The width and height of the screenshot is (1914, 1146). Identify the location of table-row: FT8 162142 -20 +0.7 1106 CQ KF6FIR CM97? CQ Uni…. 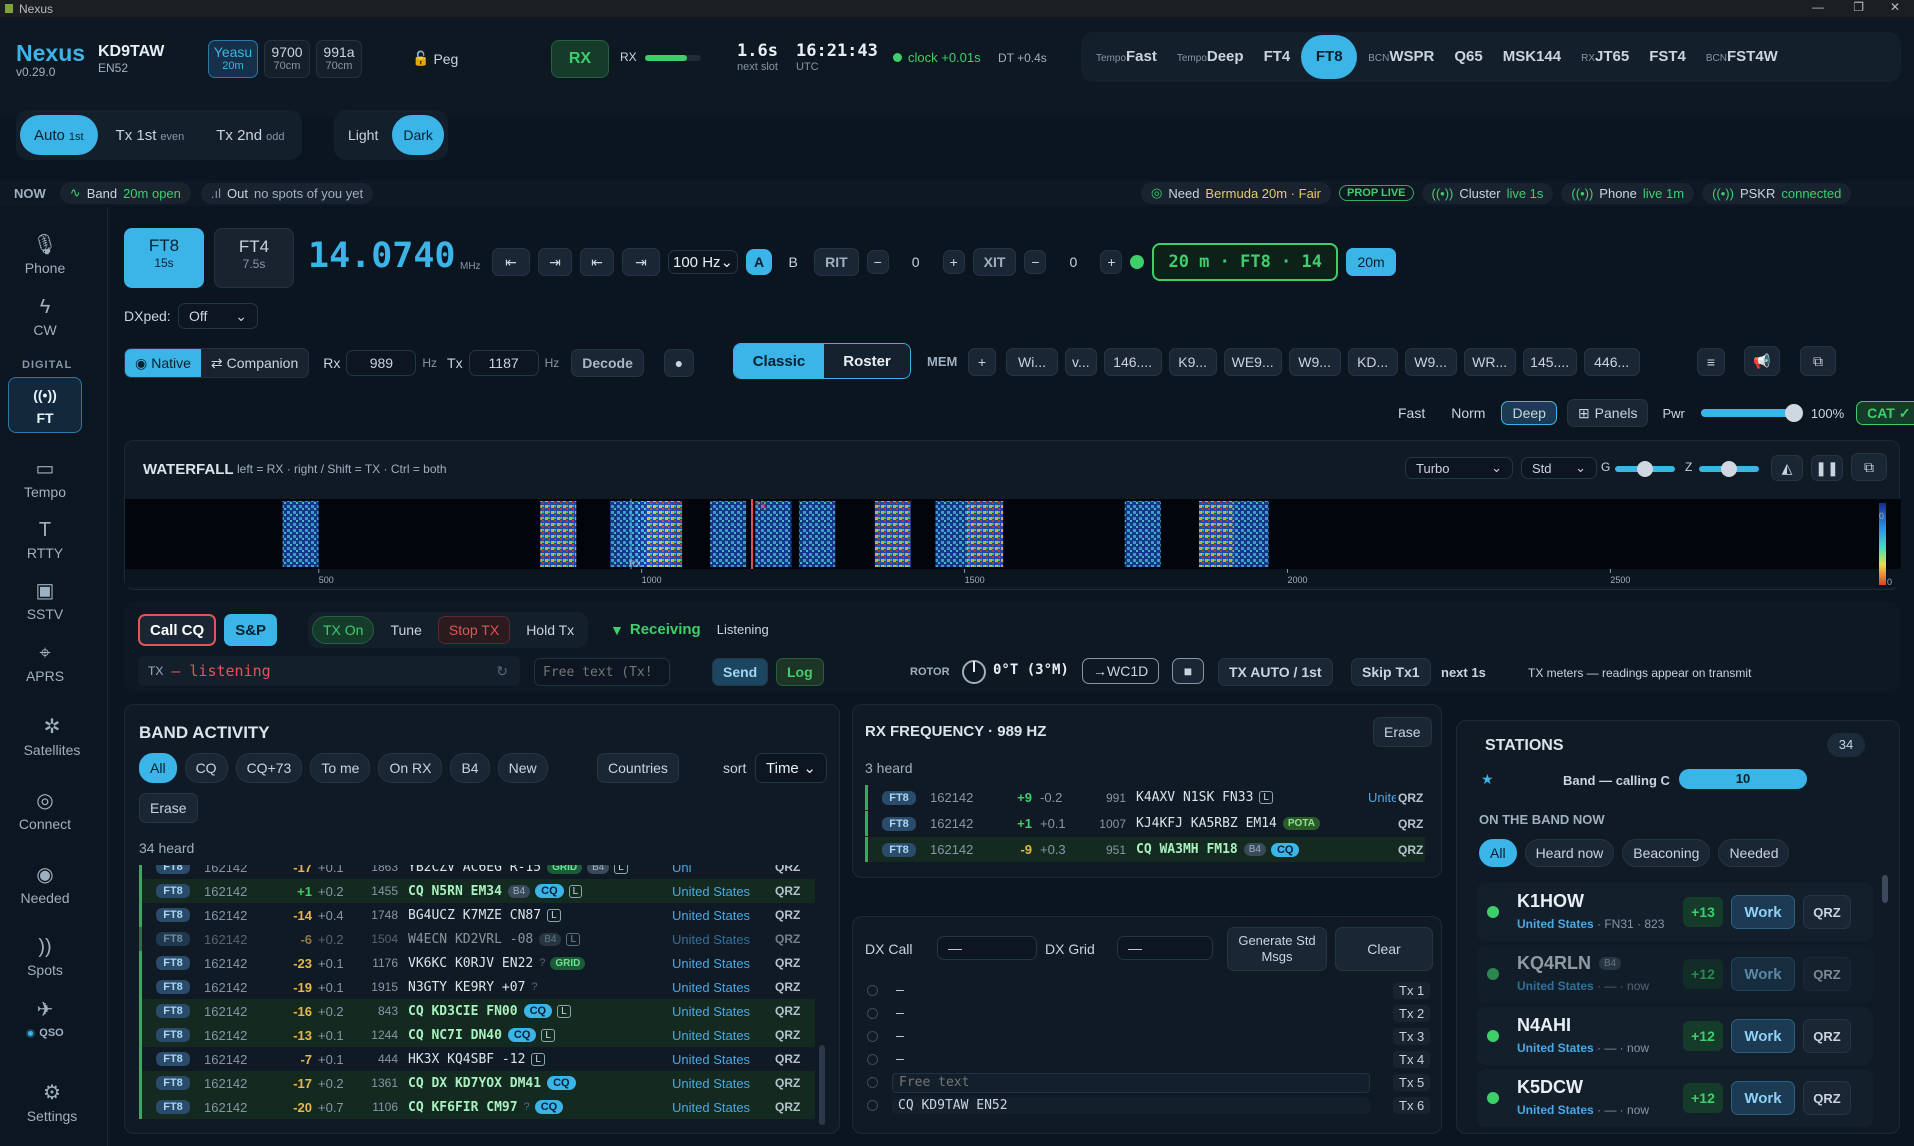
(477, 1107).